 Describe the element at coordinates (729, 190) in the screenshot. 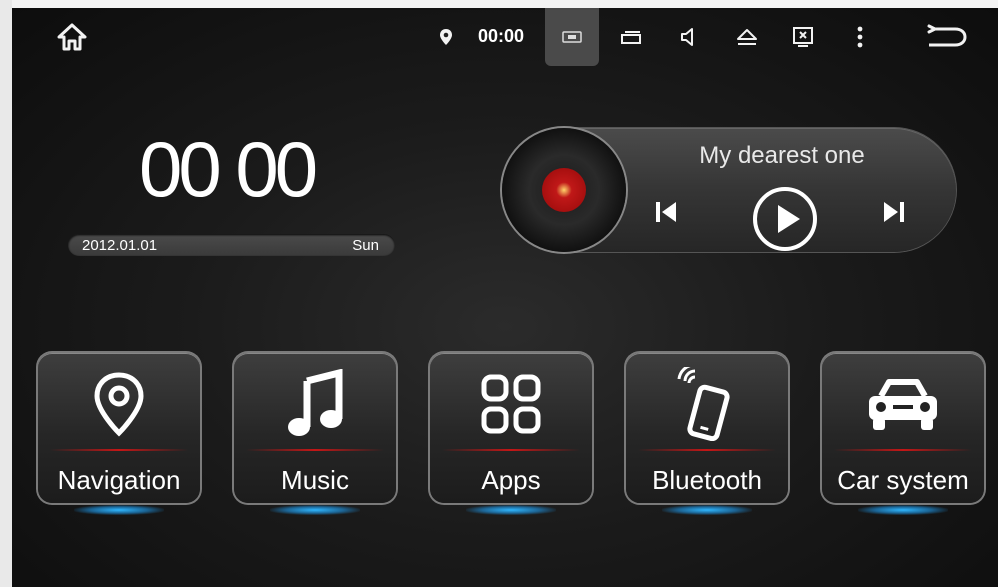

I see `music-widget: My dearest one` at that location.